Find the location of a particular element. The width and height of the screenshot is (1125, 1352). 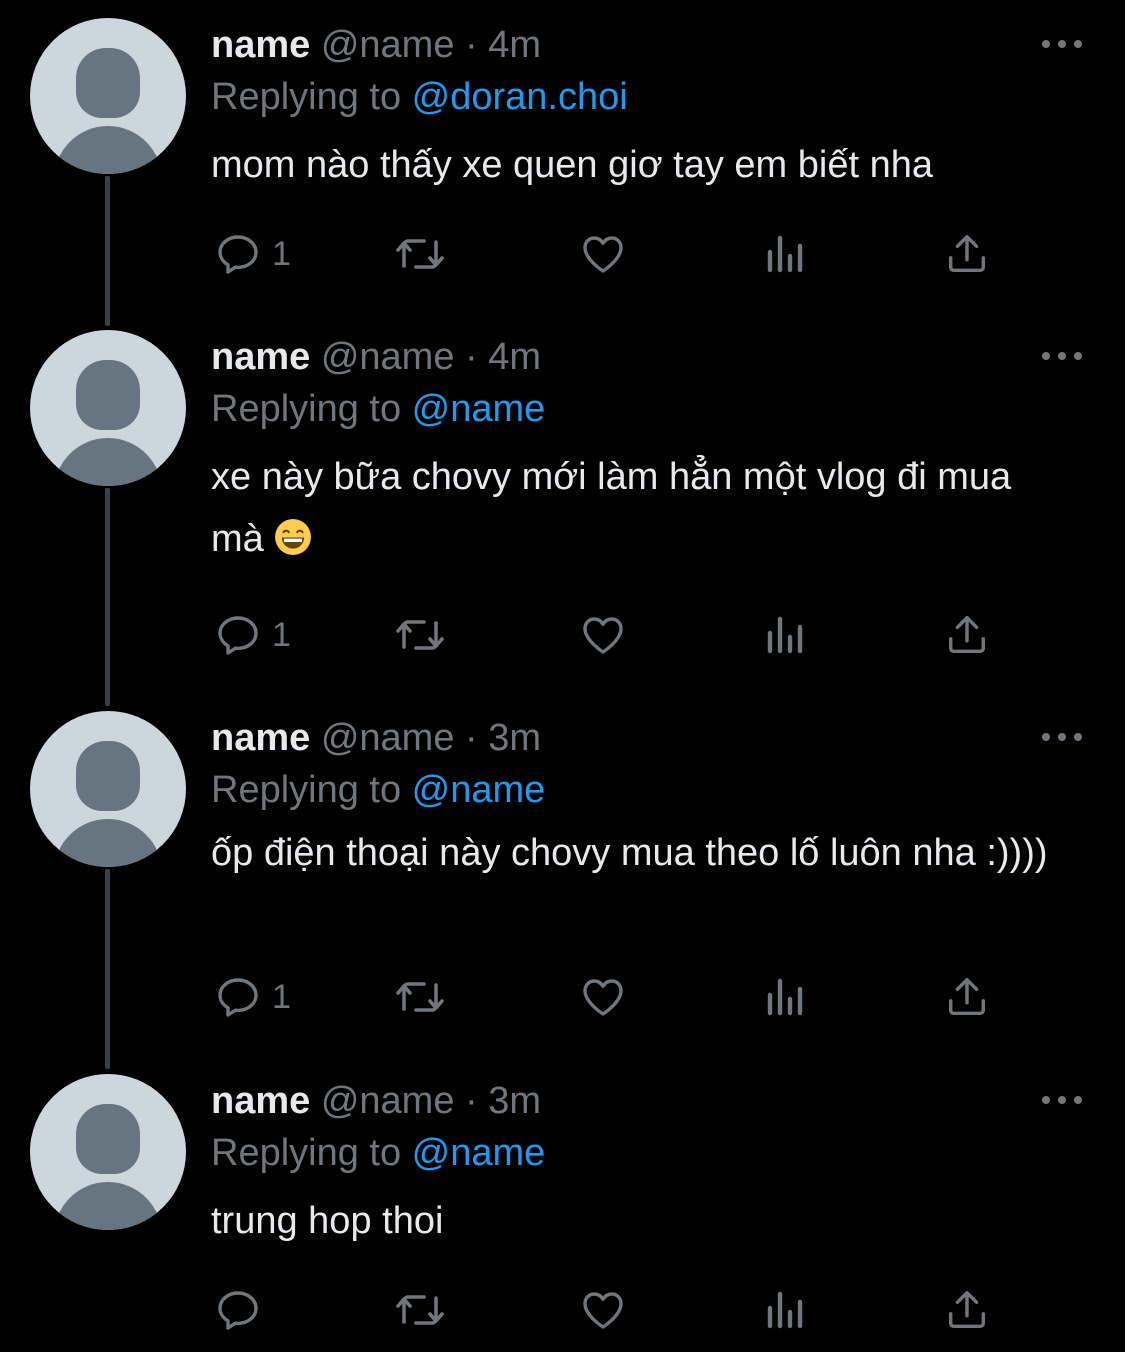

reply-button is located at coordinates (243, 1310).